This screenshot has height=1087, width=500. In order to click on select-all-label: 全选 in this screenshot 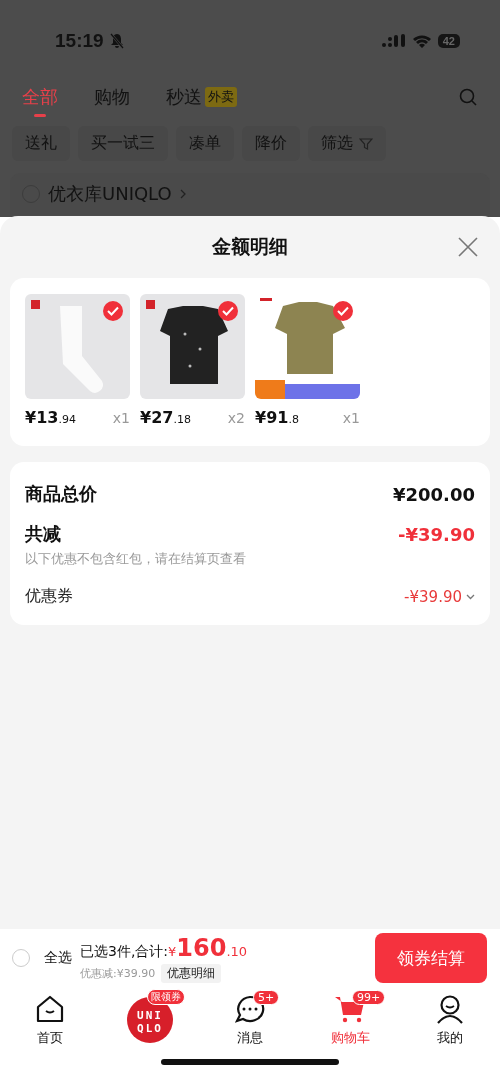, I will do `click(58, 958)`.